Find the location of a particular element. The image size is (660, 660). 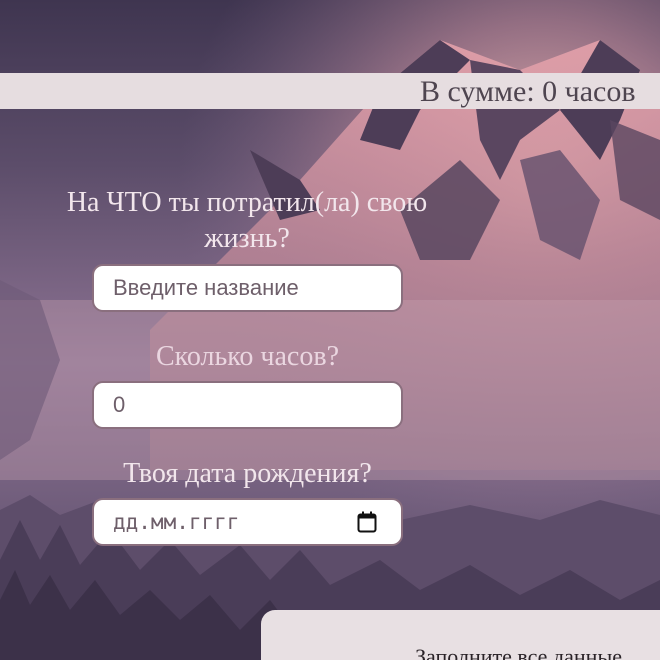

total-hours-bar: В сумме: 0 часов is located at coordinates (330, 91).